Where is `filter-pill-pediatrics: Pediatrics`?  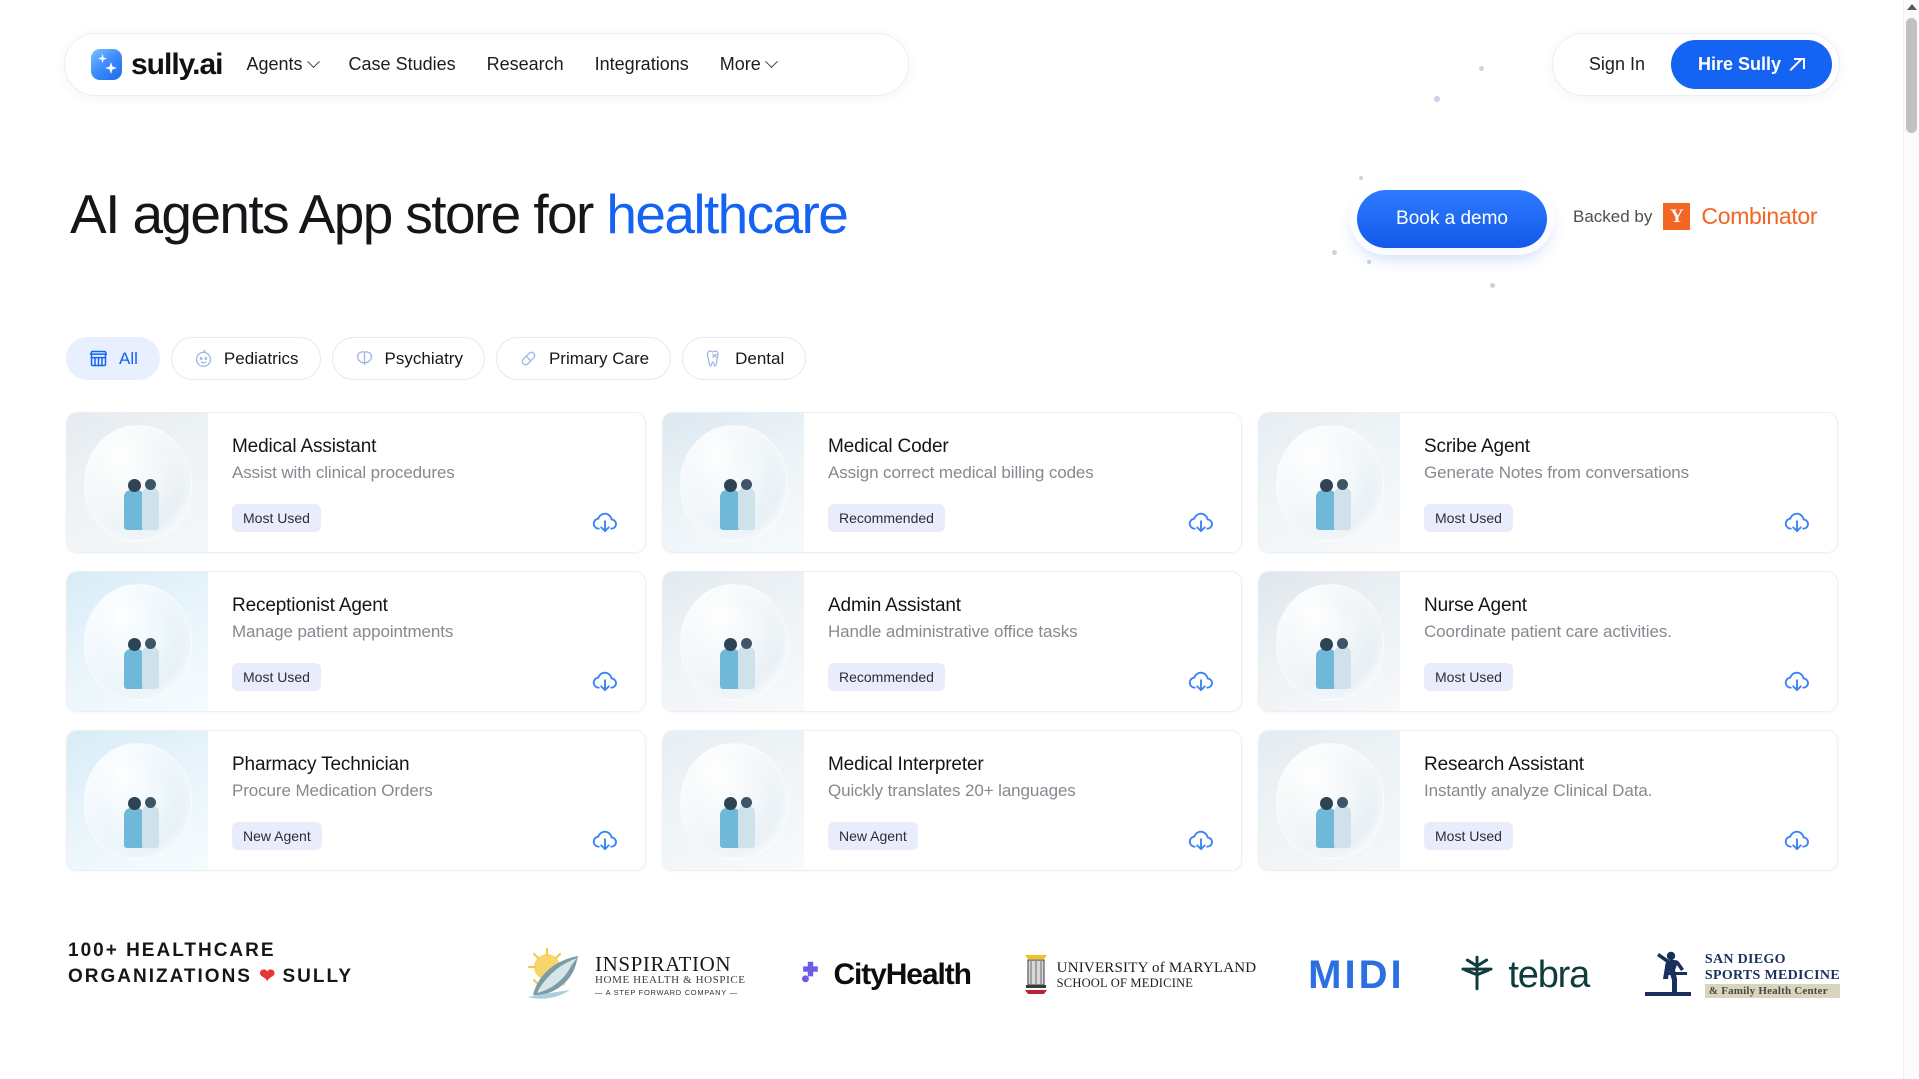
filter-pill-pediatrics: Pediatrics is located at coordinates (245, 358).